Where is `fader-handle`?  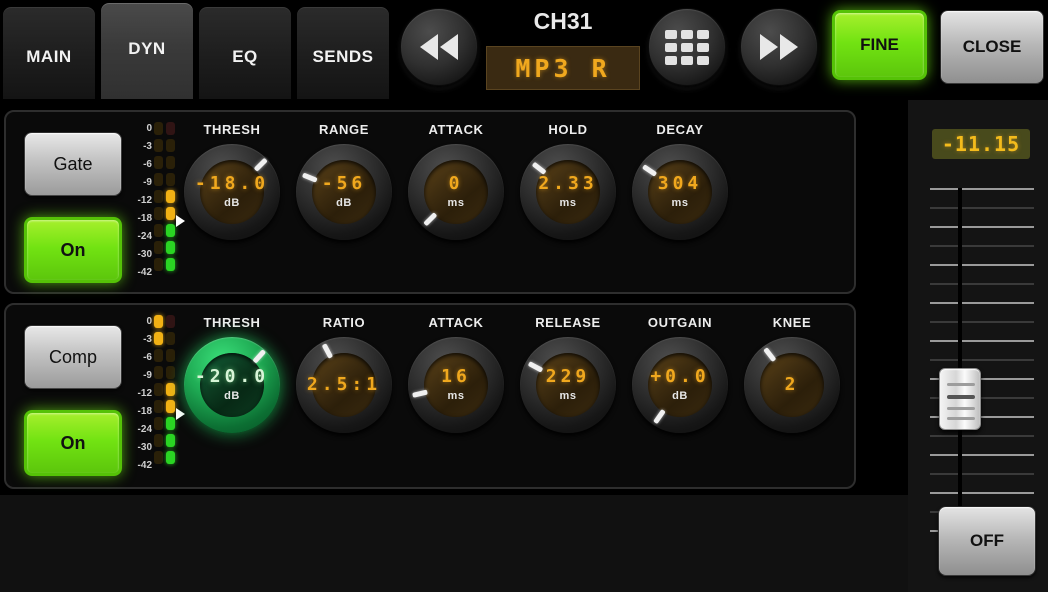 fader-handle is located at coordinates (960, 399).